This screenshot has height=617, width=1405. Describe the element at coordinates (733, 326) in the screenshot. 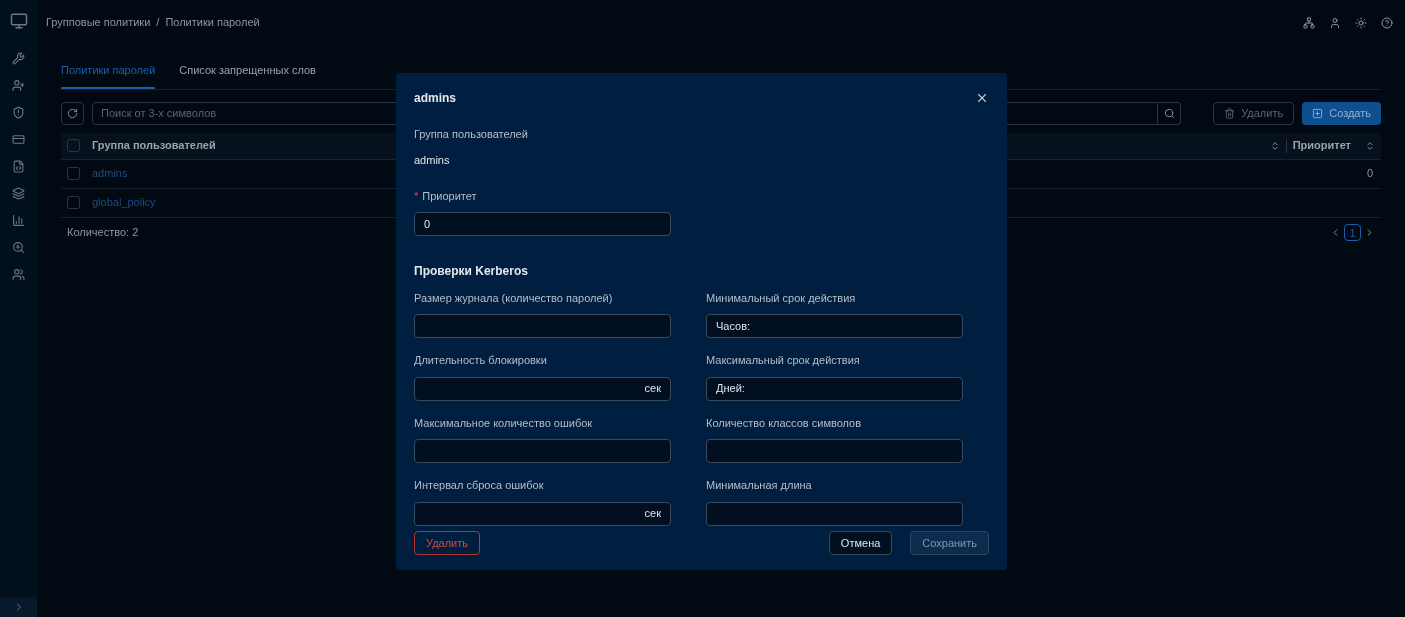

I see `unit-prefix: Часов:` at that location.